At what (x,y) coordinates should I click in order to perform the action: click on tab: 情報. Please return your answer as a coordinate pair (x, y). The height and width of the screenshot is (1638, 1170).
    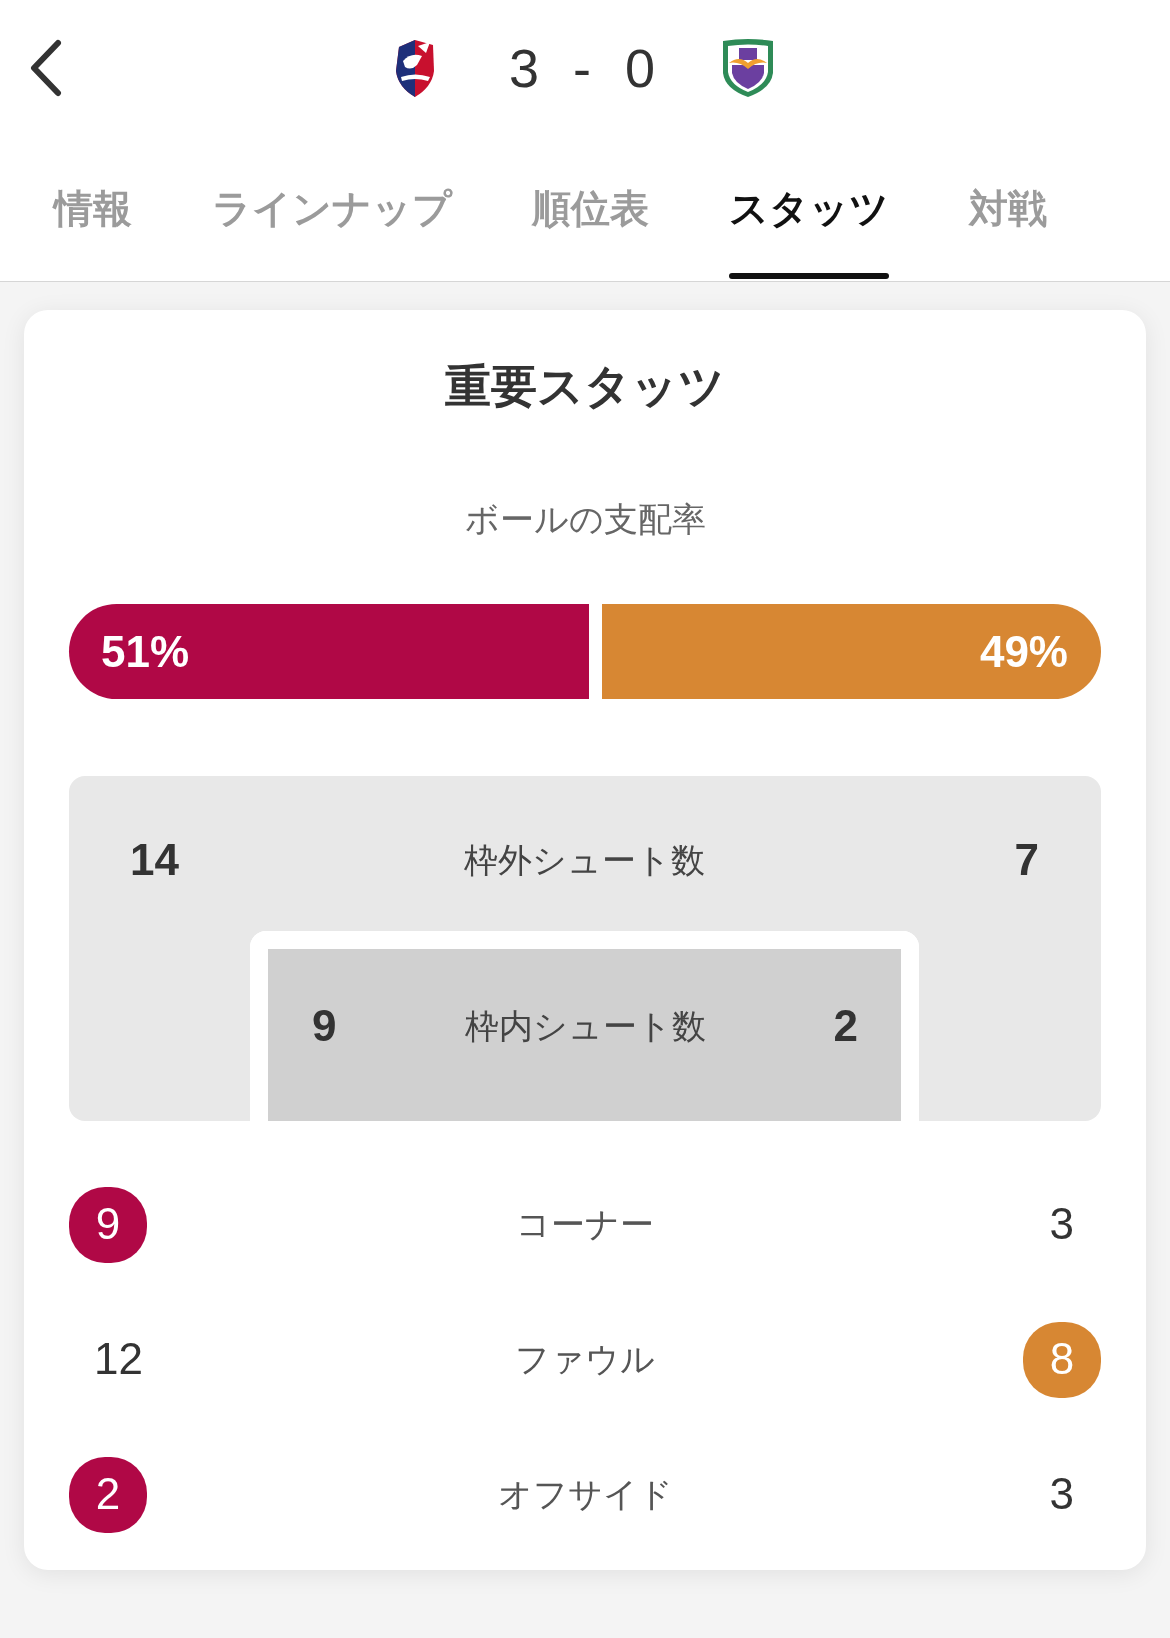
    Looking at the image, I should click on (93, 208).